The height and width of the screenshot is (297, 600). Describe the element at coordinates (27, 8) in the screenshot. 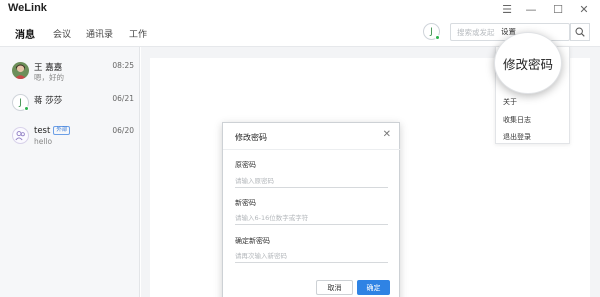

I see `app-title: WeLink` at that location.